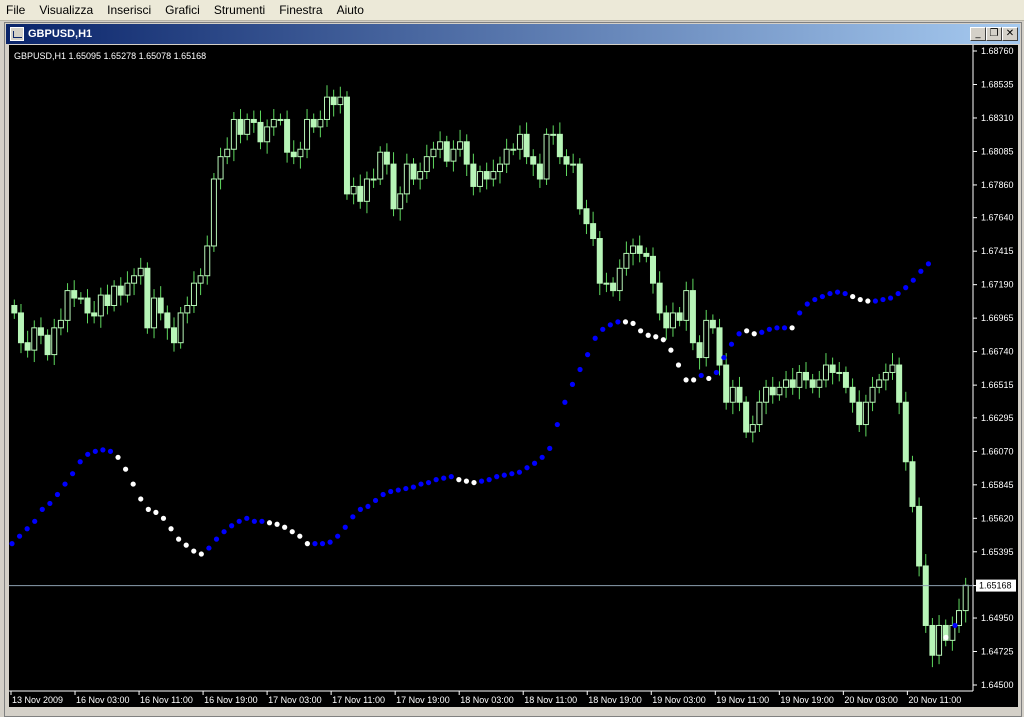  What do you see at coordinates (17, 34) in the screenshot?
I see `chart-window-icon` at bounding box center [17, 34].